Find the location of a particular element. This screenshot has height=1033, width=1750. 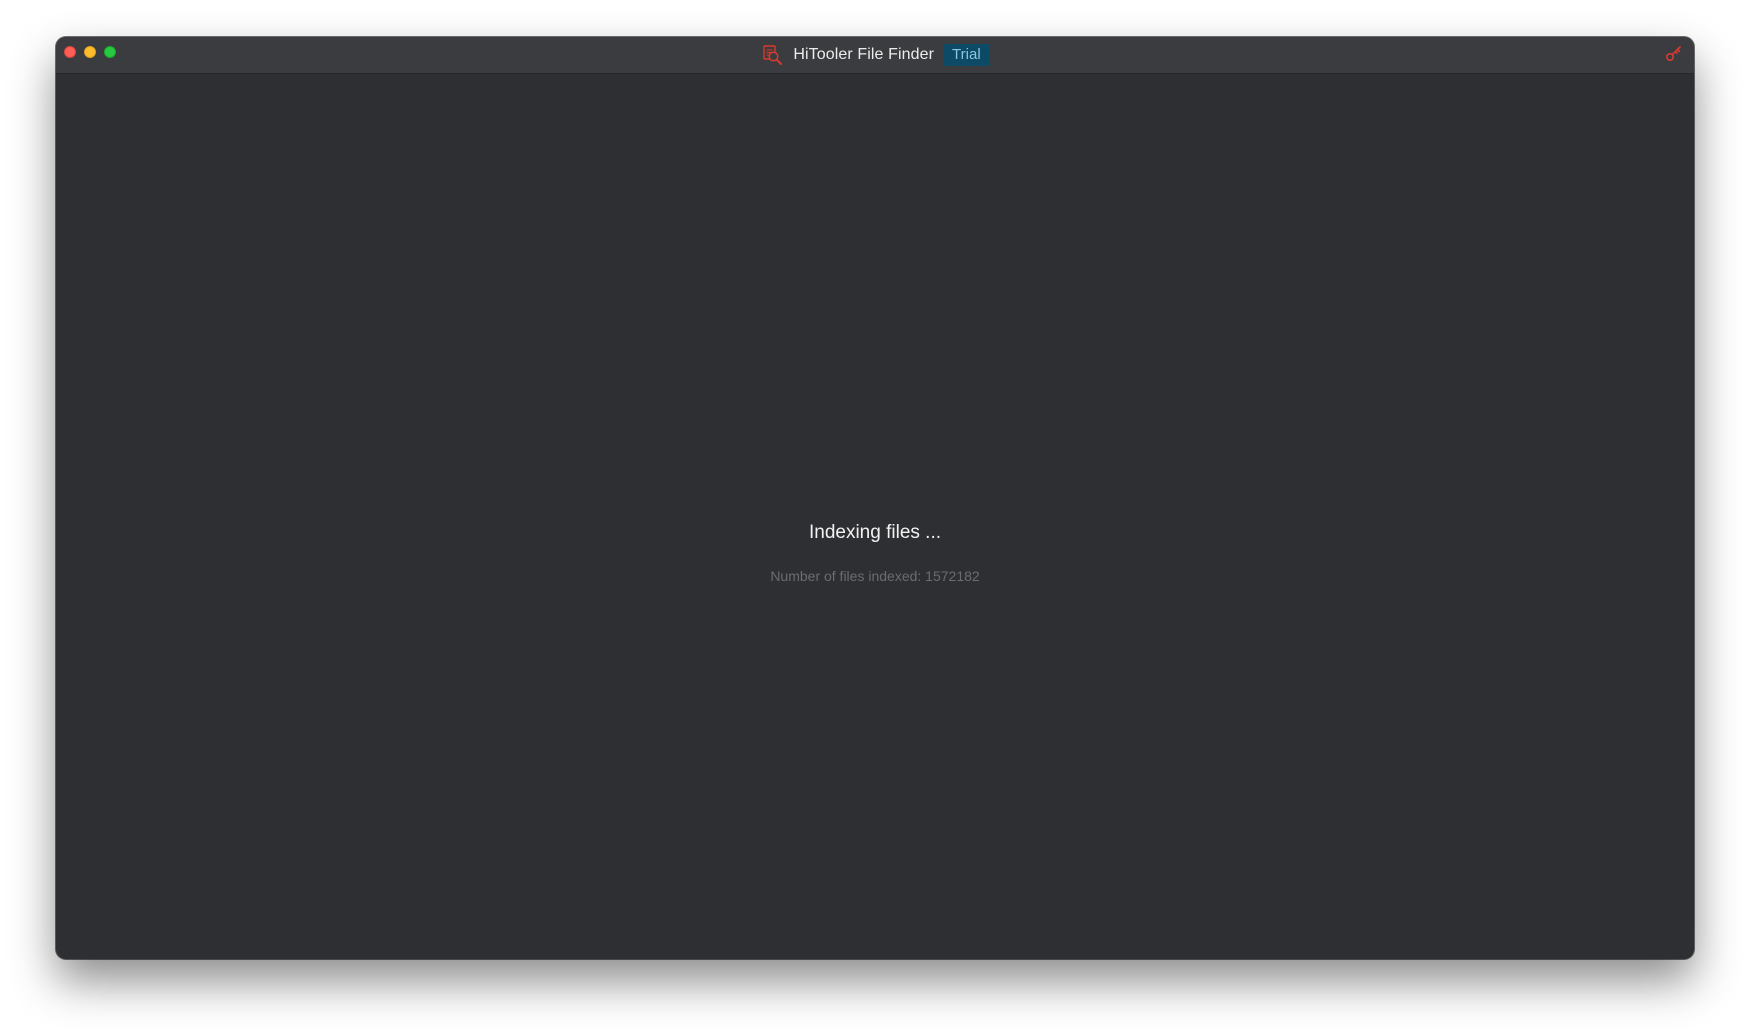

close-button is located at coordinates (70, 52).